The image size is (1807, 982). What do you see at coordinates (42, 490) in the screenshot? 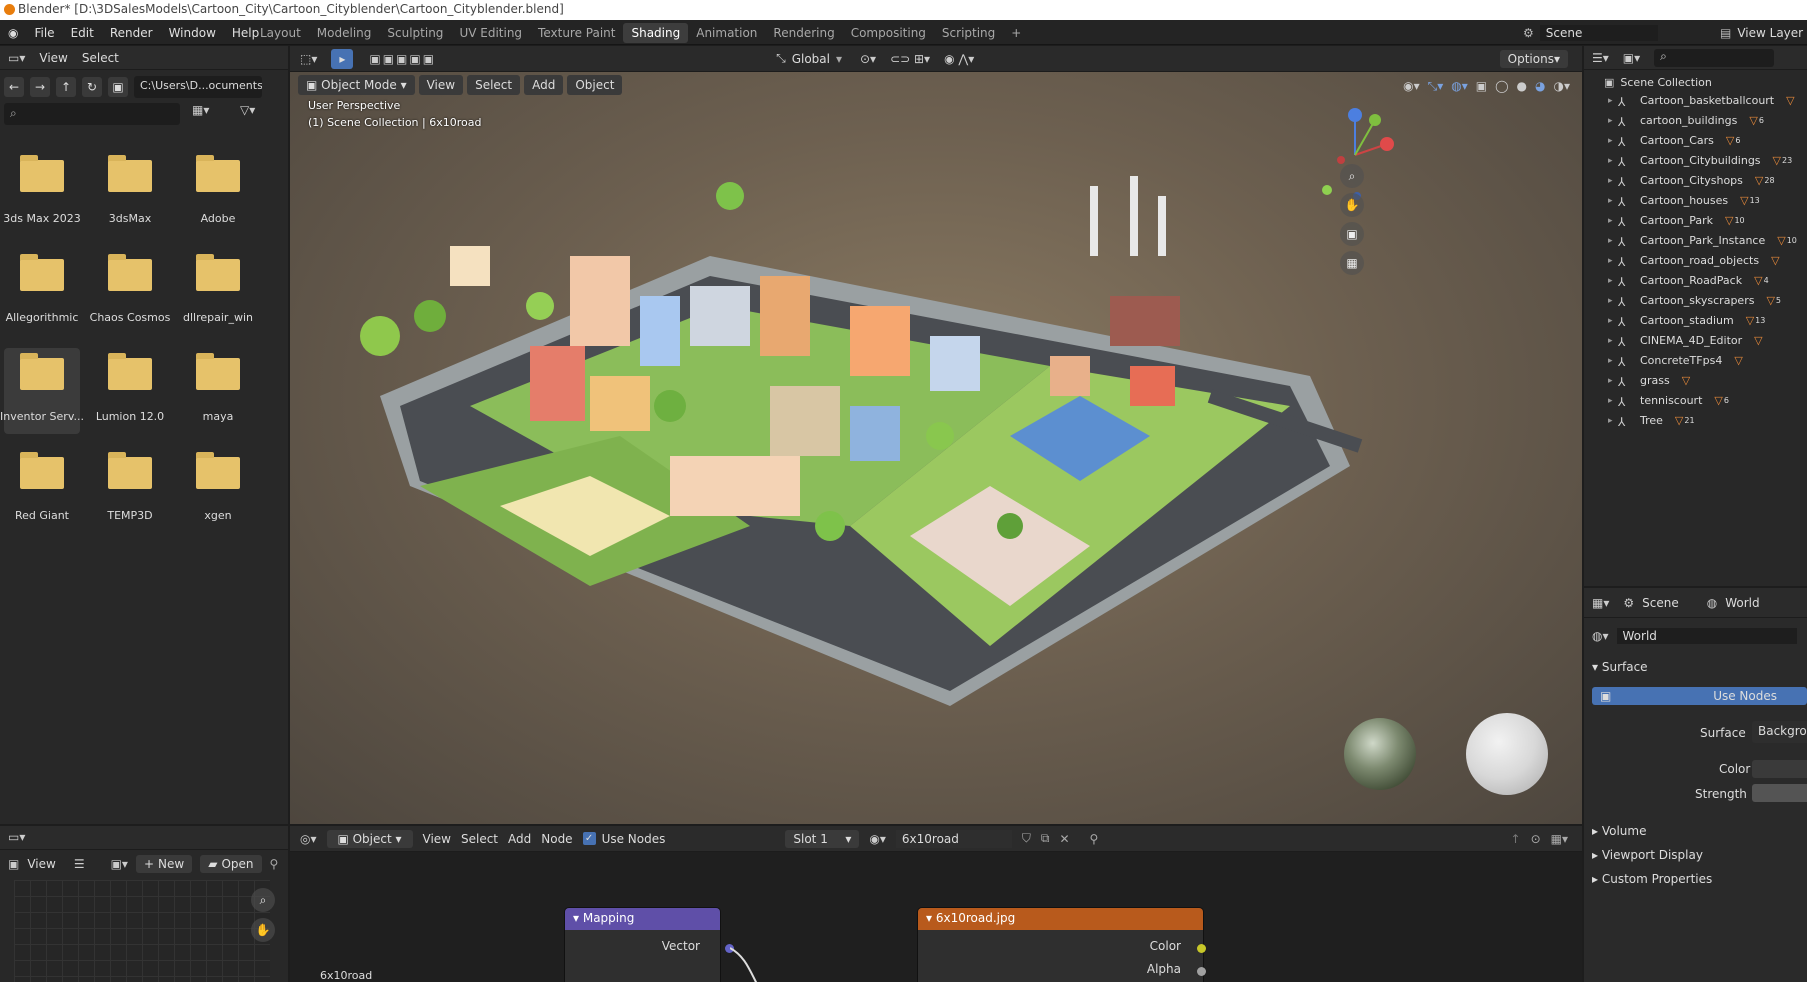
I see `folder-item: Red Giant` at bounding box center [42, 490].